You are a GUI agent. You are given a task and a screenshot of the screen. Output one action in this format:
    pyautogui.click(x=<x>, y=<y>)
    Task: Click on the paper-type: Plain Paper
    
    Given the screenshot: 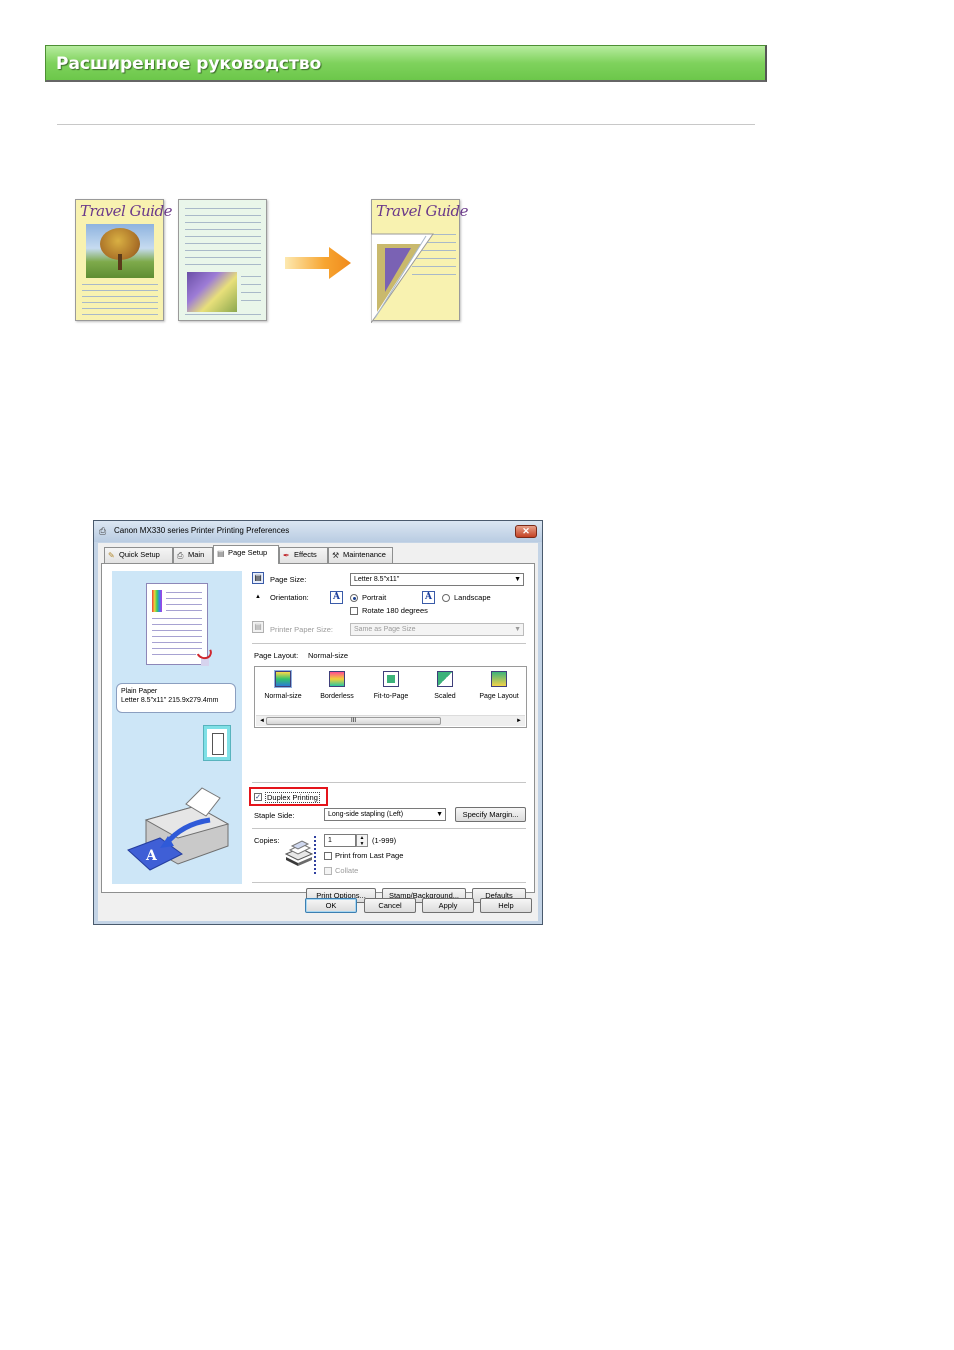 What is the action you would take?
    pyautogui.click(x=139, y=691)
    